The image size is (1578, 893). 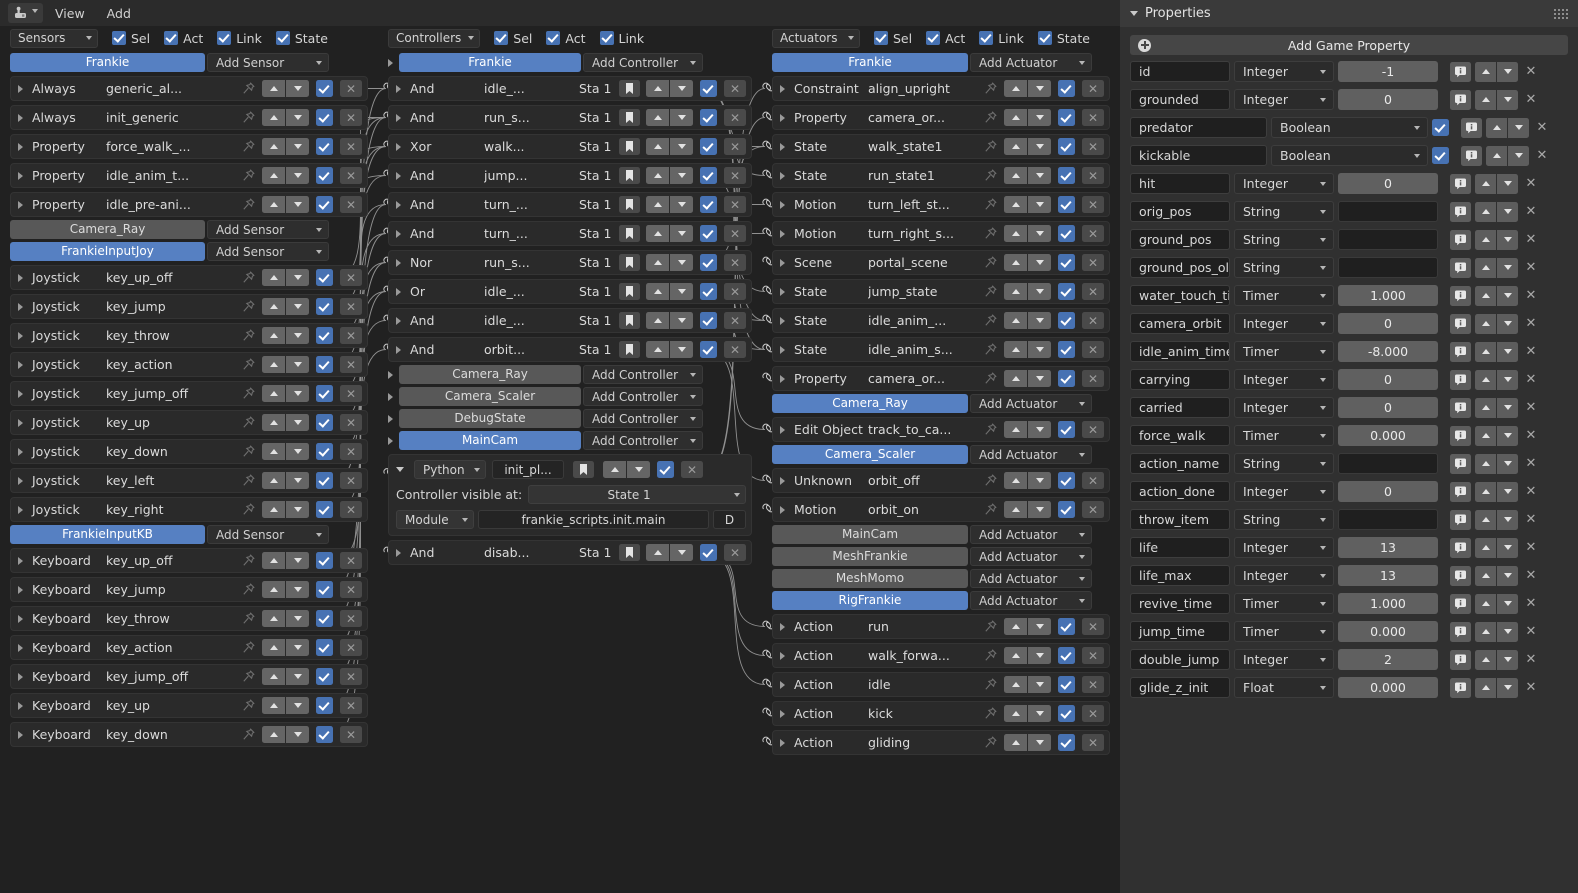 I want to click on property-name-field: ground_pos, so click(x=1180, y=239).